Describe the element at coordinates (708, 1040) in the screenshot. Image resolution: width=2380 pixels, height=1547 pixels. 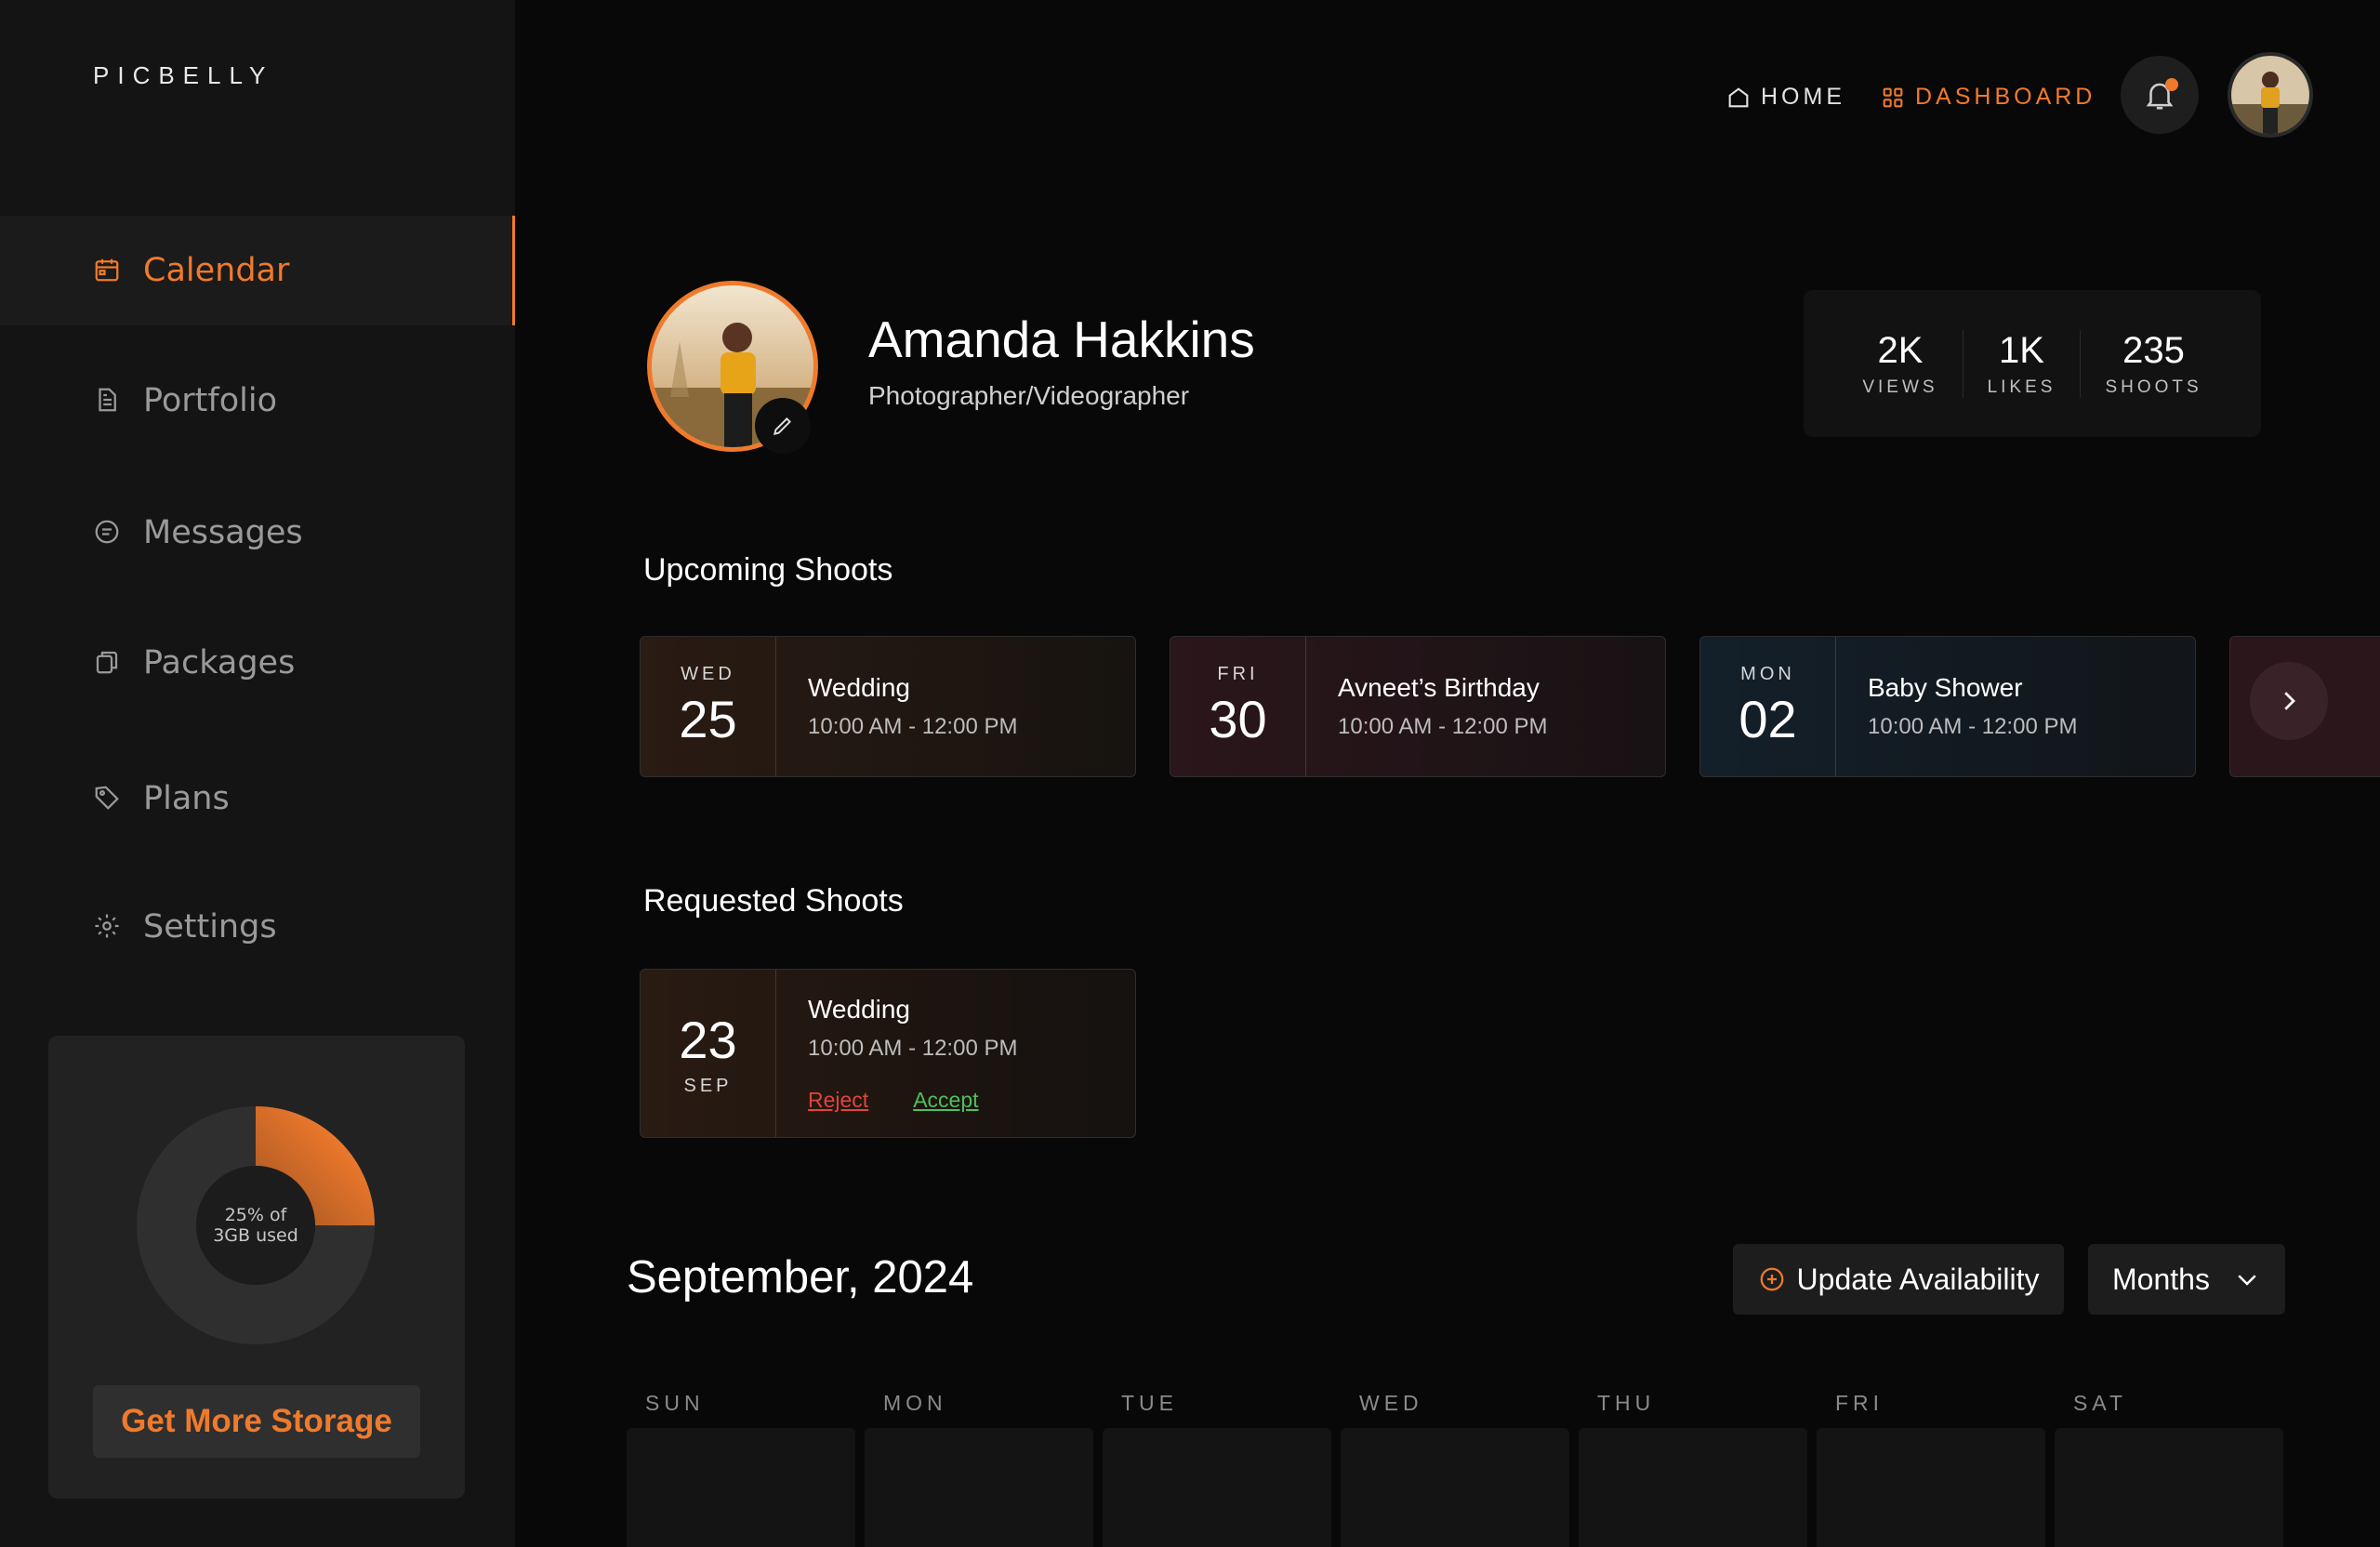
I see `shoot-day: 23` at that location.